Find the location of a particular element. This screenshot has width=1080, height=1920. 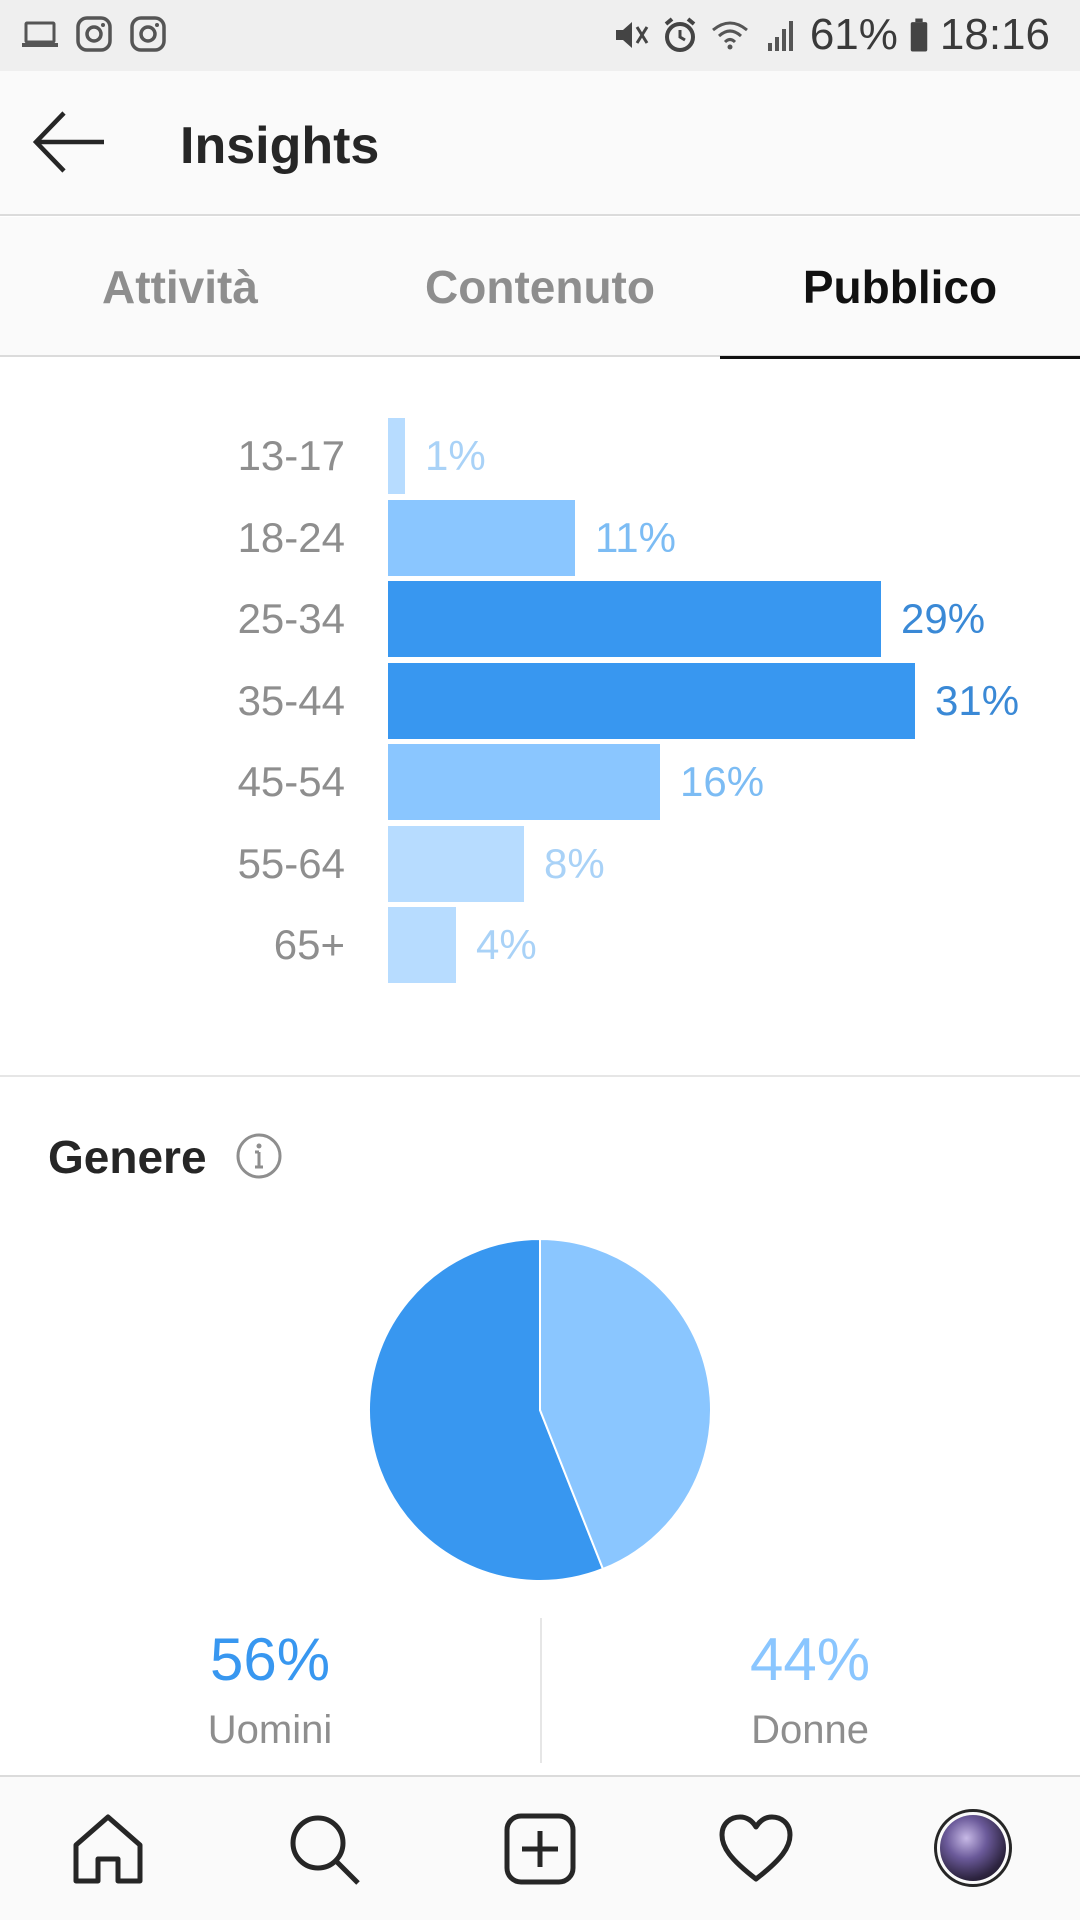

status-system: 61% 18:16 is located at coordinates (830, 35).